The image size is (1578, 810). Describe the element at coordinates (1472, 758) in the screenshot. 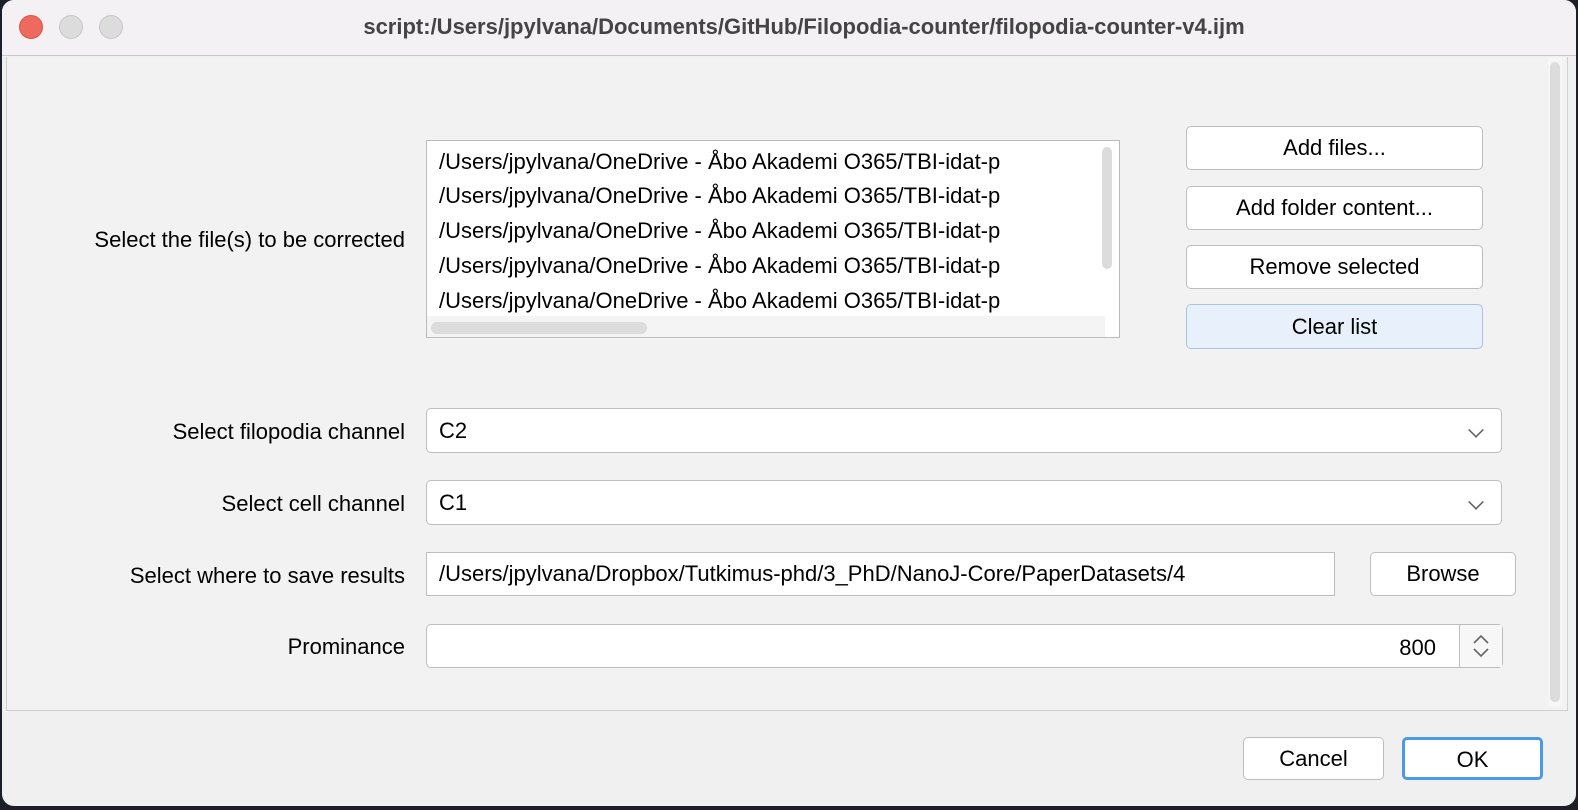

I see `ok-button: OK` at that location.